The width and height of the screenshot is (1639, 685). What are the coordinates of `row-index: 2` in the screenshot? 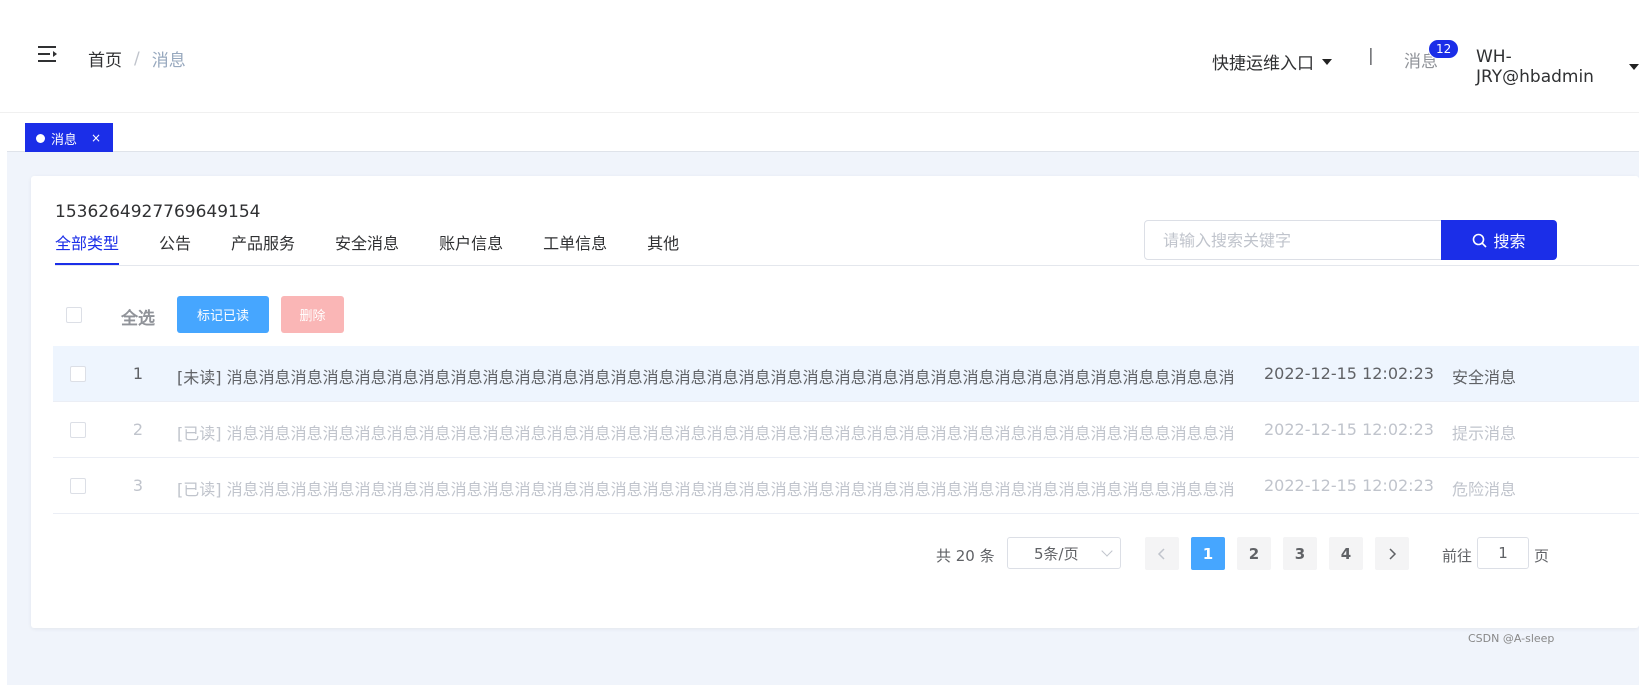 It's located at (138, 429).